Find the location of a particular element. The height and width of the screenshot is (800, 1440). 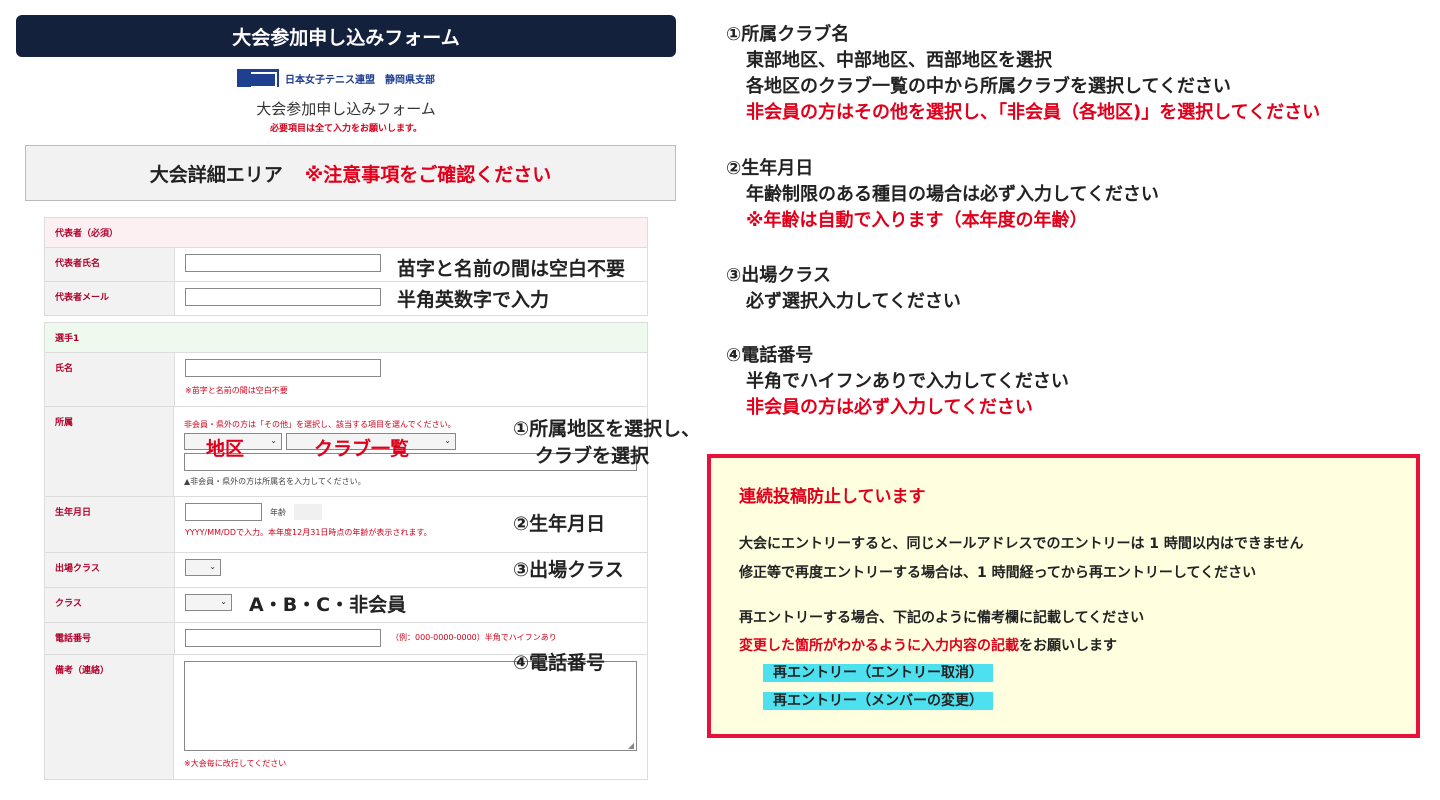

instruction-club-line2: 各地区のクラブ一覧の中から所属クラブを選択してください is located at coordinates (988, 86).